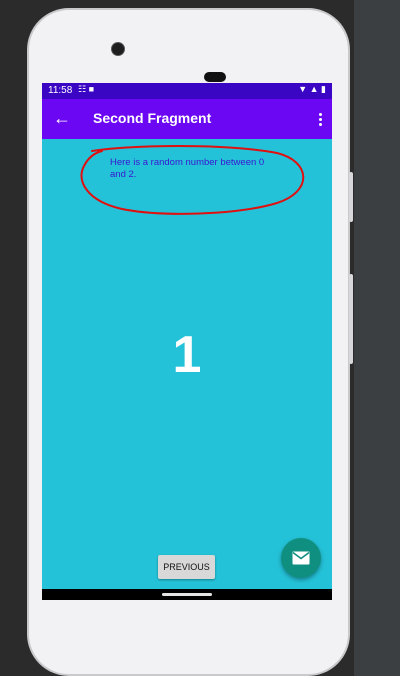 This screenshot has height=676, width=400. I want to click on power-button, so click(351, 319).